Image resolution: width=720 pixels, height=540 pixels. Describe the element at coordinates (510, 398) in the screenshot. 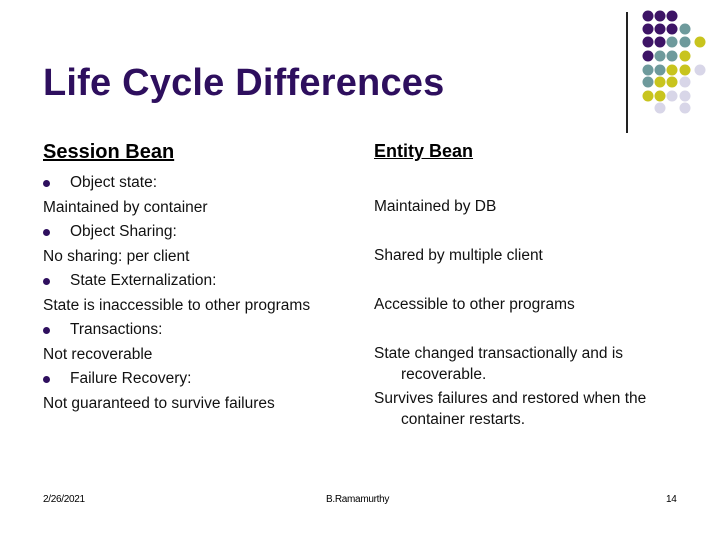

I see `entity-item-text: Survives failures and restored when the` at that location.